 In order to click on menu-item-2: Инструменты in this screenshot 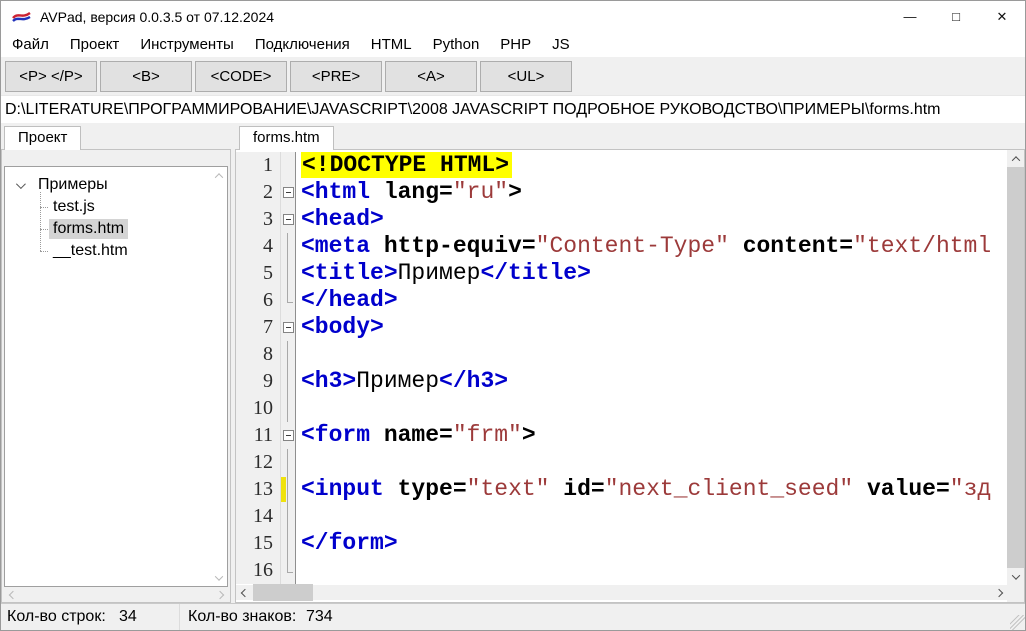, I will do `click(187, 44)`.